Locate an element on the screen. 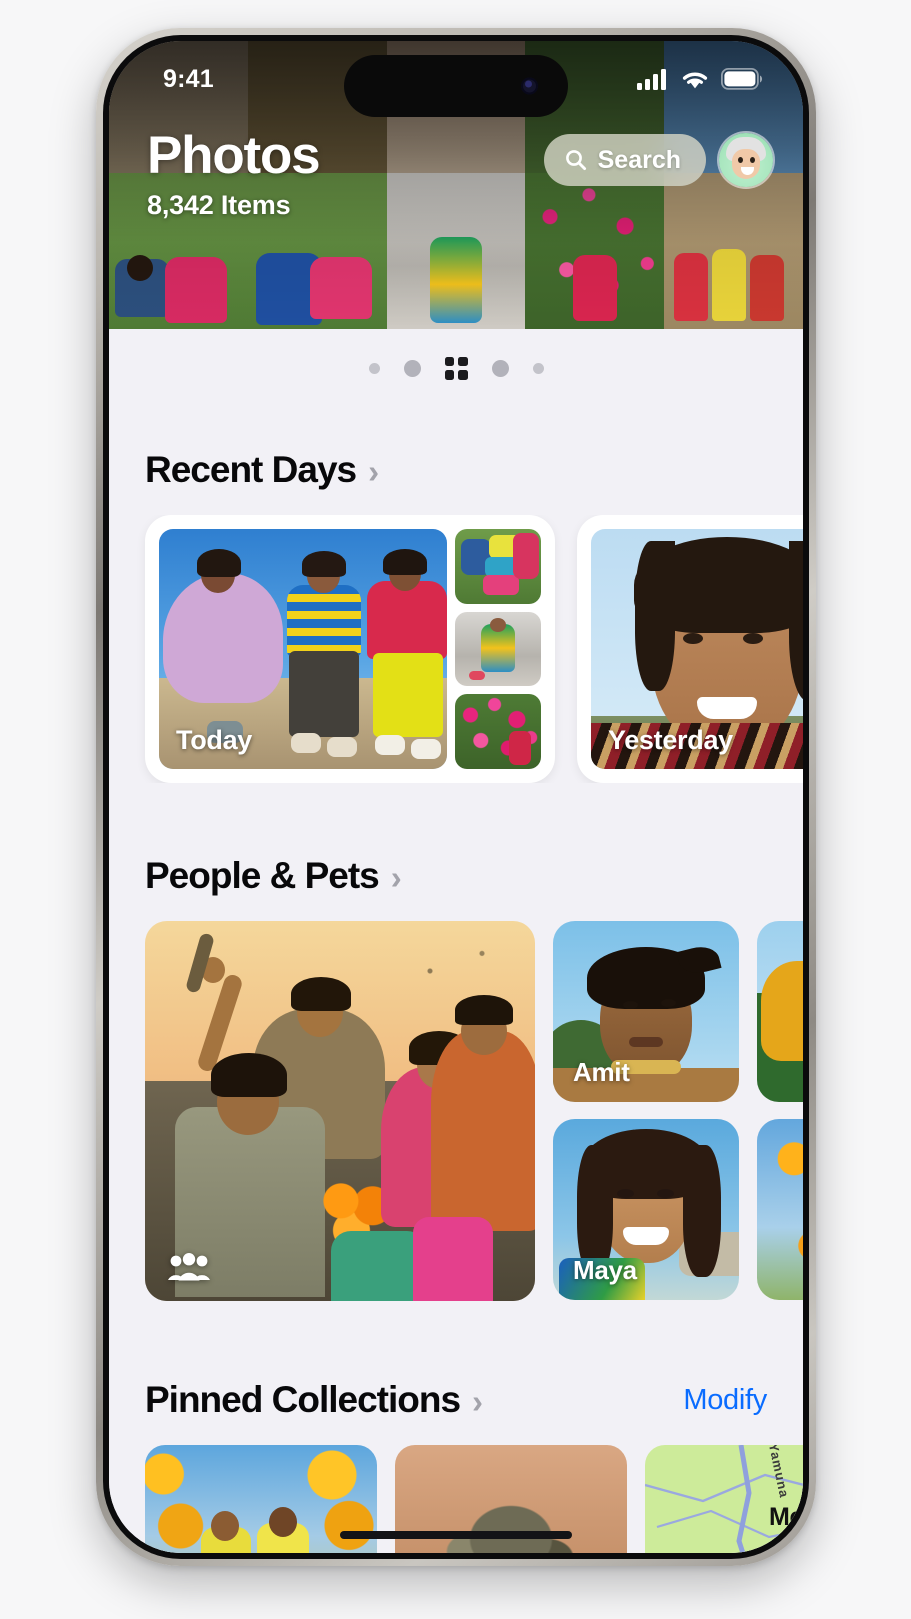  pinned-tile-map: Yamuna Meerut Ghaz Delhi is located at coordinates (724, 1499).